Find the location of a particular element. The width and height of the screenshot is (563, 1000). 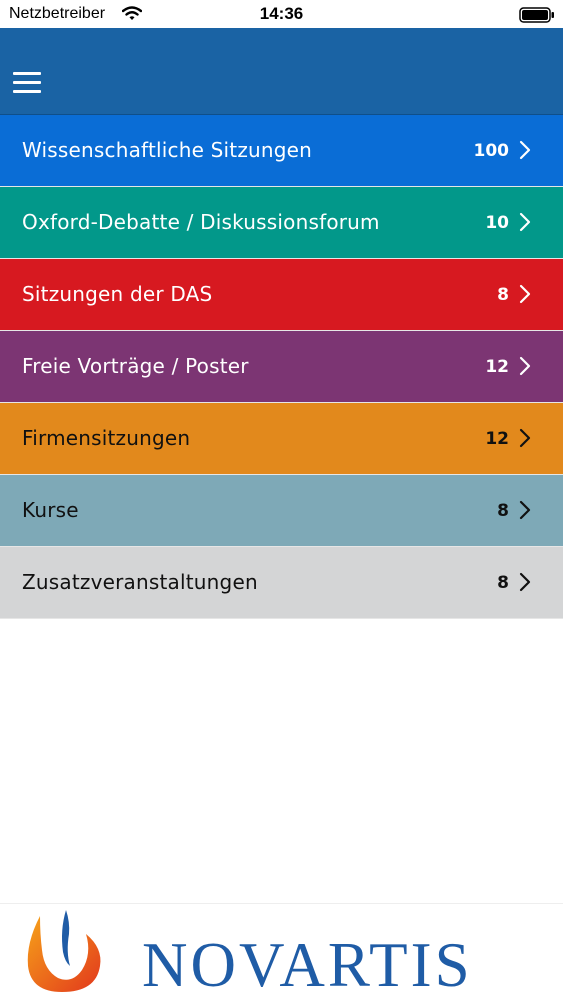

session-category-row: Freie Vorträge / Poster 12 is located at coordinates (281, 367).